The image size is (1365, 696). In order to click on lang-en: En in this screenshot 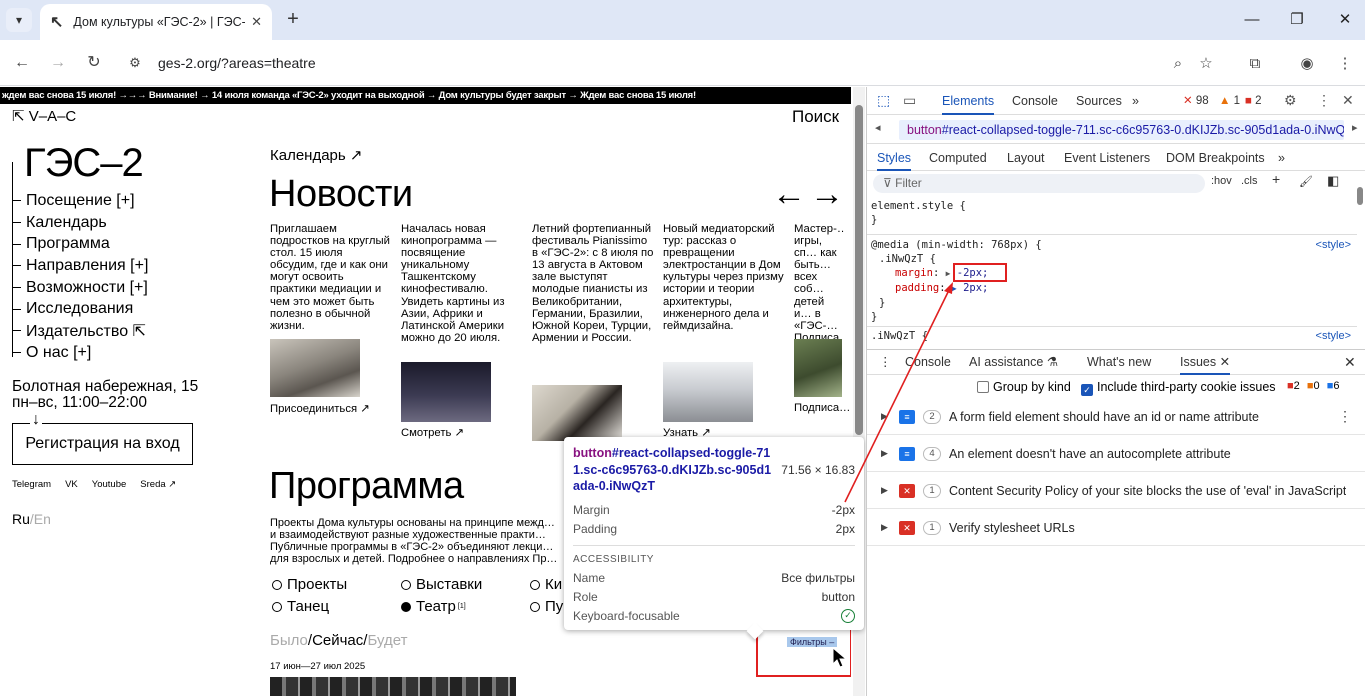, I will do `click(42, 519)`.